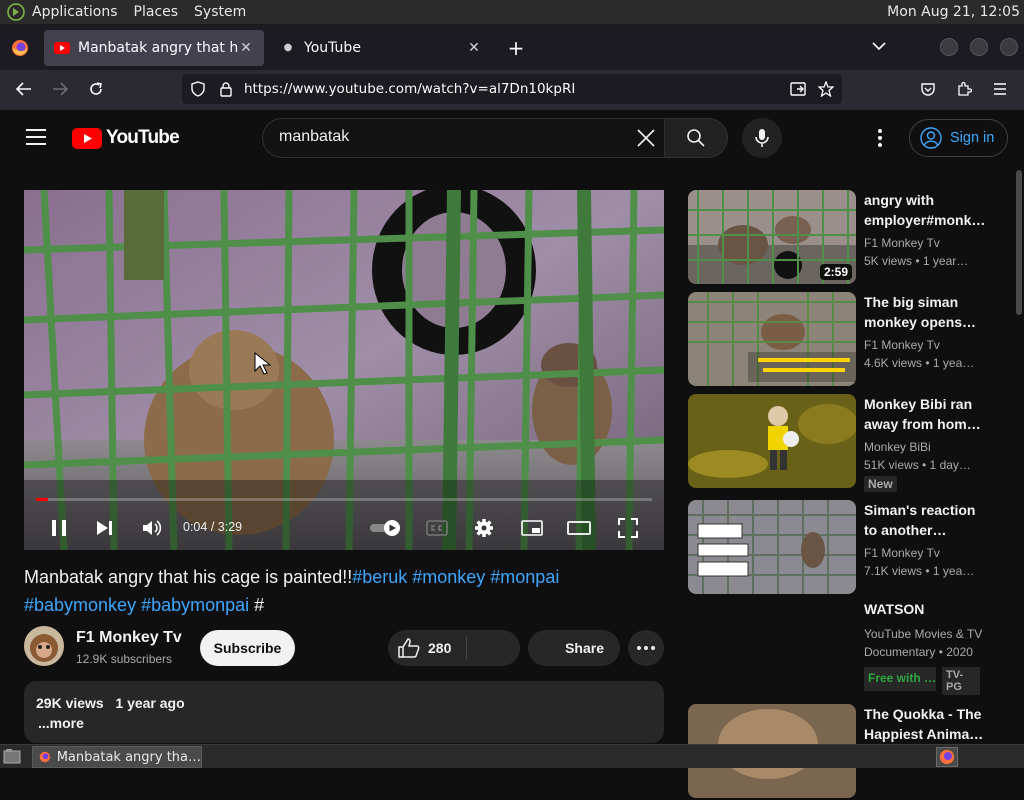 This screenshot has width=1024, height=800. I want to click on progress-played, so click(42, 499).